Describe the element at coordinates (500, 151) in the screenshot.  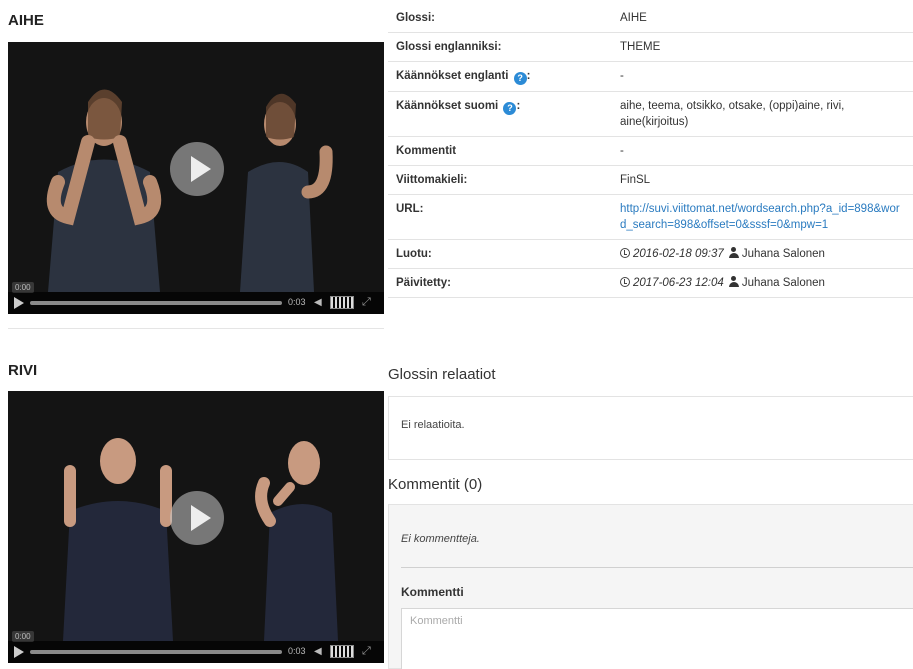
I see `meta-key: Kommentit` at that location.